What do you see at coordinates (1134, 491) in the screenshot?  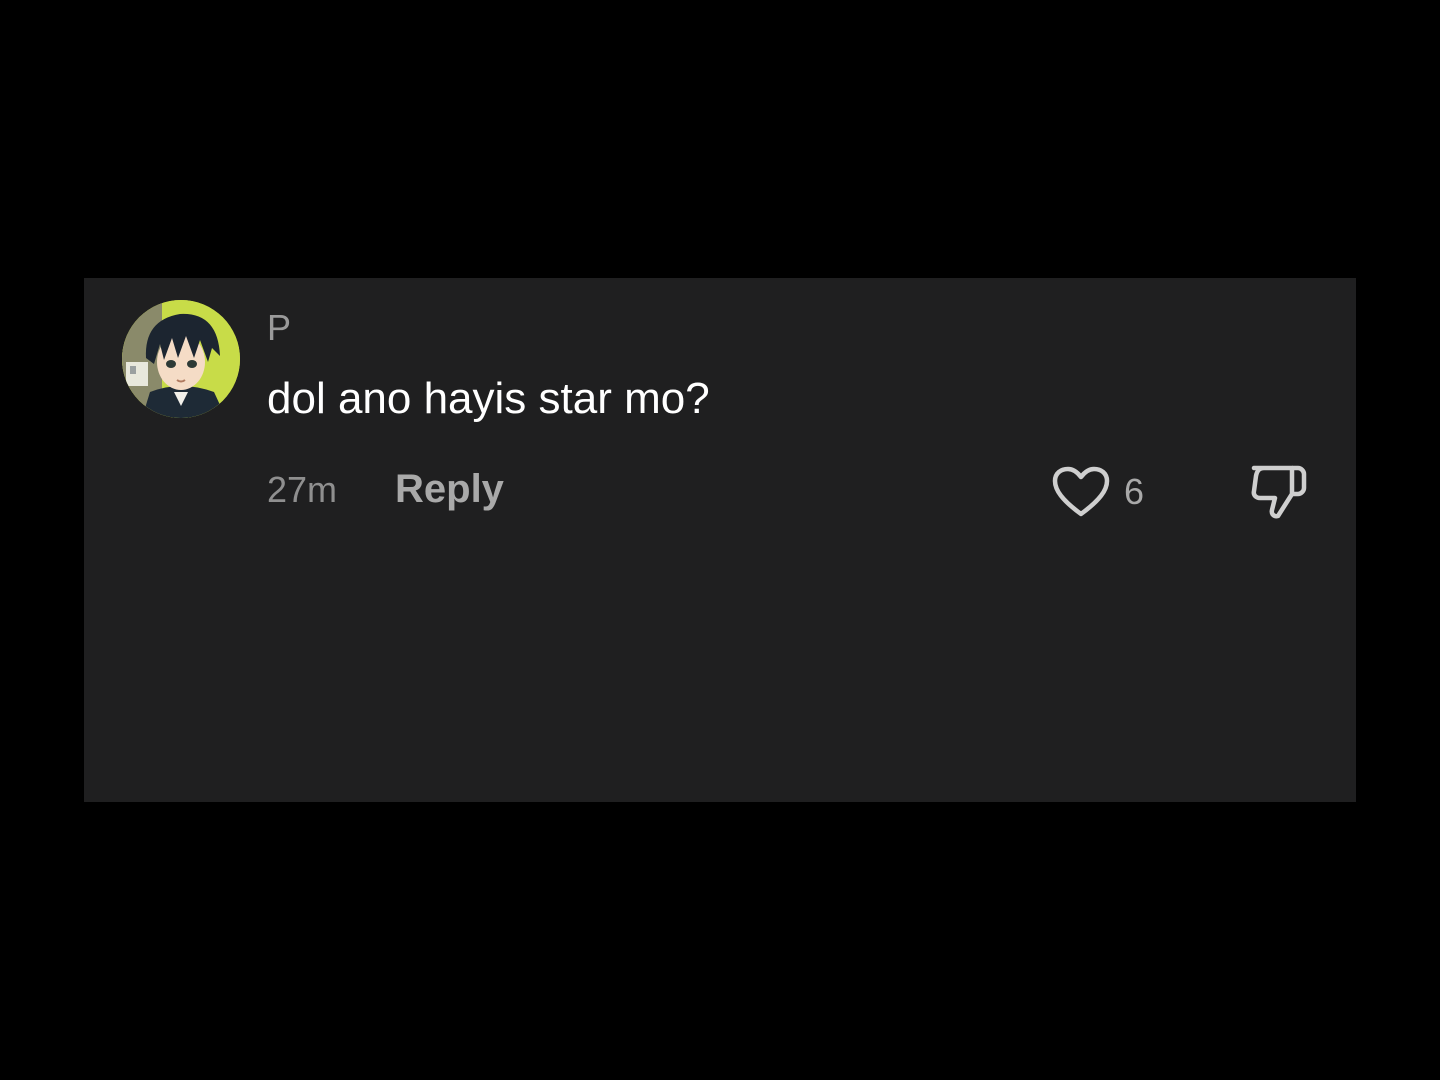 I see `like-count: 6` at bounding box center [1134, 491].